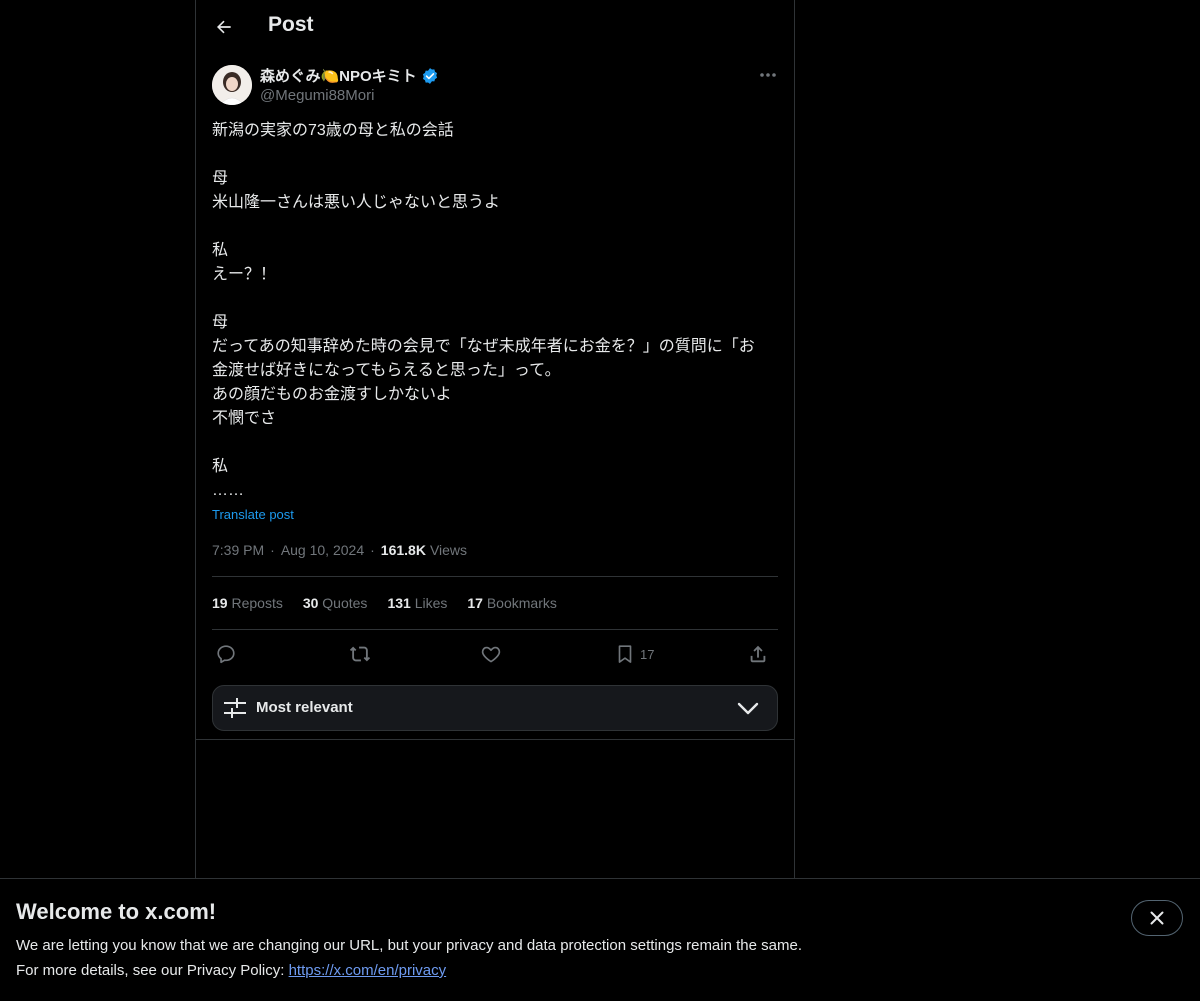 The height and width of the screenshot is (1001, 1200). I want to click on more-options-button, so click(768, 75).